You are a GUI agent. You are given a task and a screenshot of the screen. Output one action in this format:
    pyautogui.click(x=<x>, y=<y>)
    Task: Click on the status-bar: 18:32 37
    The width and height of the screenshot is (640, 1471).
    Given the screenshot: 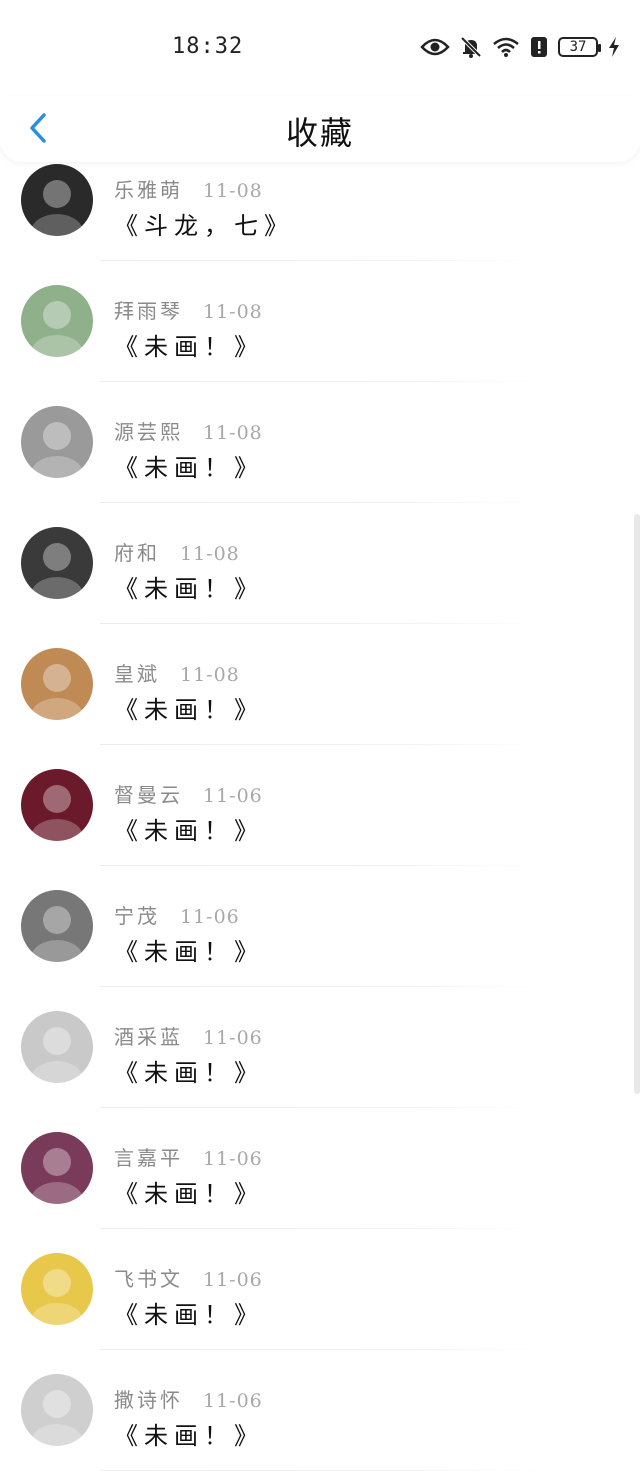 What is the action you would take?
    pyautogui.click(x=320, y=48)
    